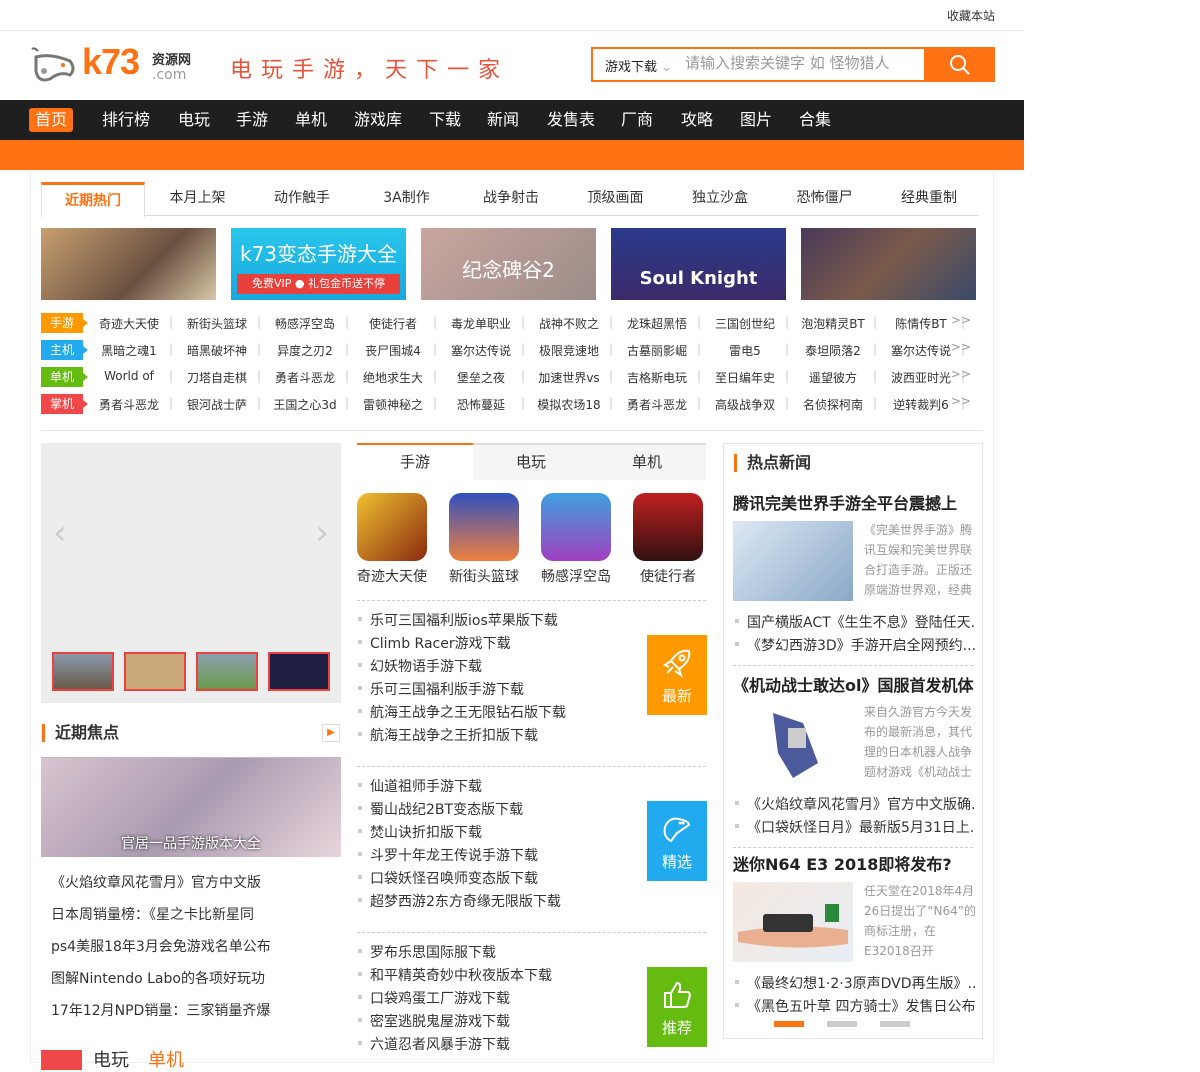  What do you see at coordinates (888, 264) in the screenshot?
I see `banner-image` at bounding box center [888, 264].